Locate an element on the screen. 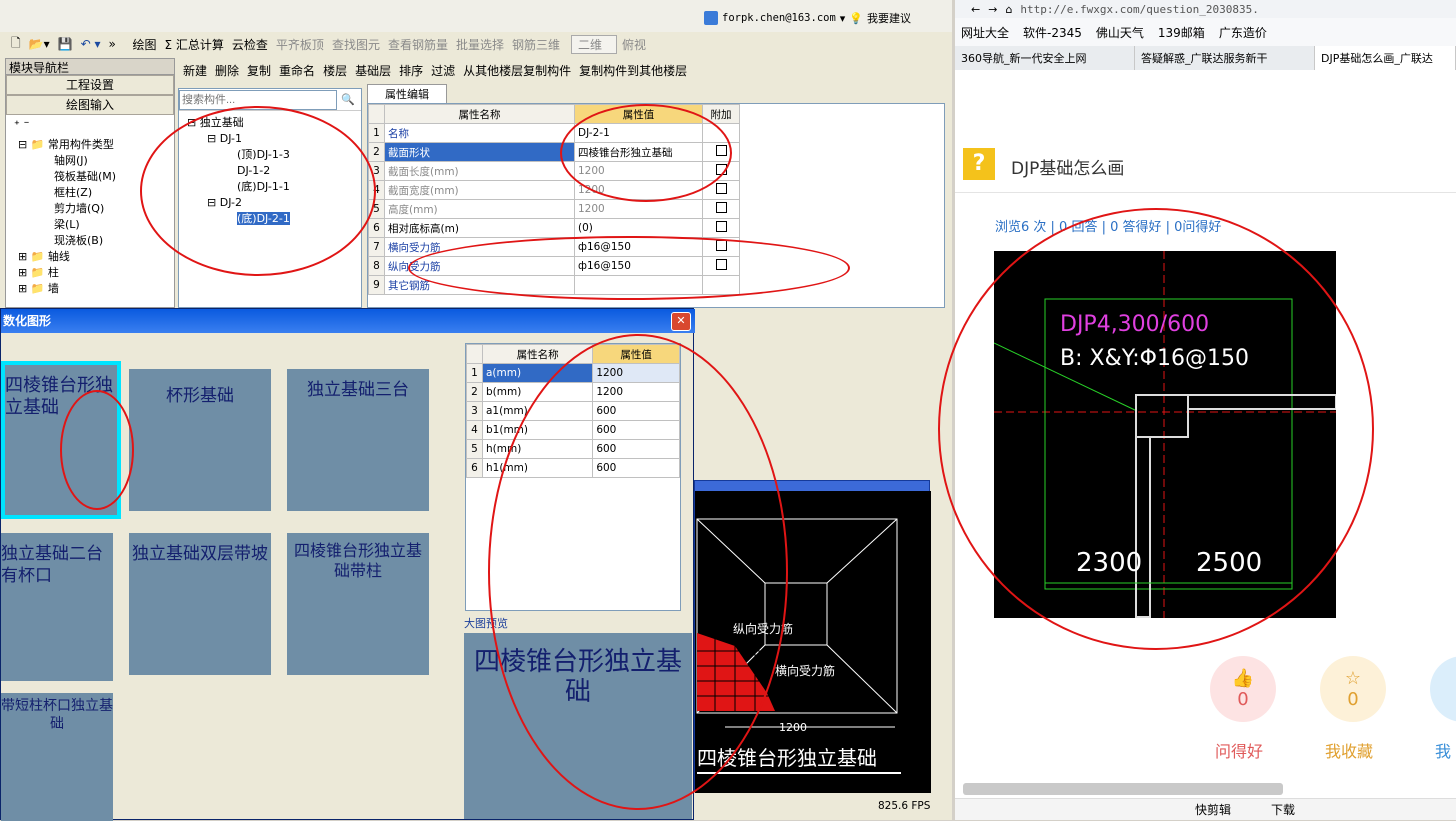  tb-copy-to-floor: 复制构件到其他楼层 is located at coordinates (633, 70).